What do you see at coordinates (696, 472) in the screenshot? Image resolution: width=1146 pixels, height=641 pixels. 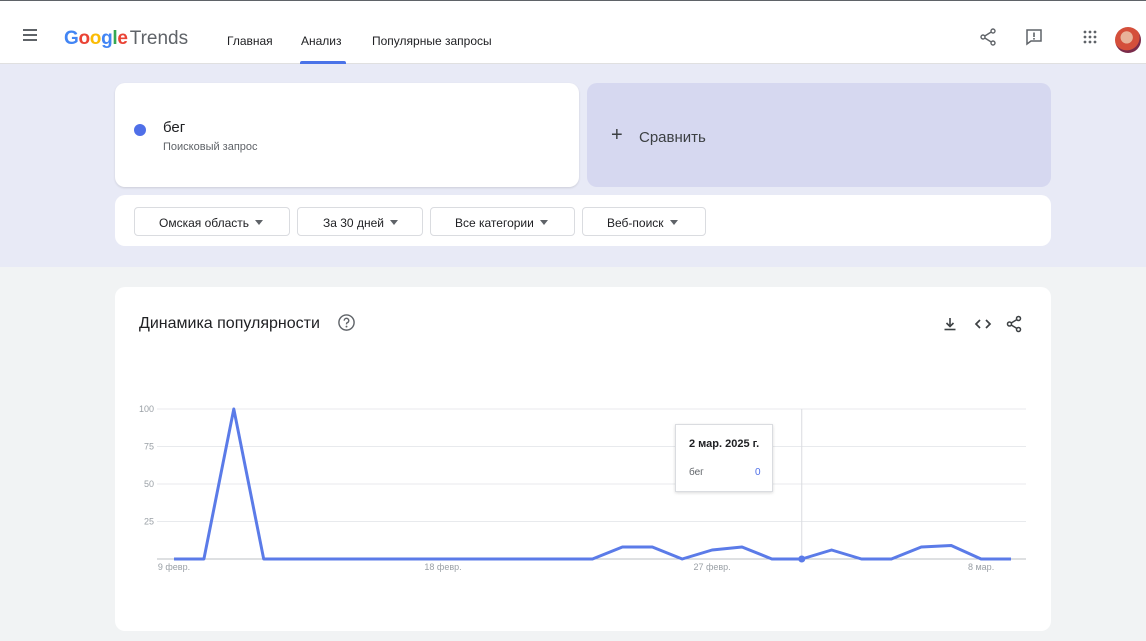 I see `tooltip-term: бег` at bounding box center [696, 472].